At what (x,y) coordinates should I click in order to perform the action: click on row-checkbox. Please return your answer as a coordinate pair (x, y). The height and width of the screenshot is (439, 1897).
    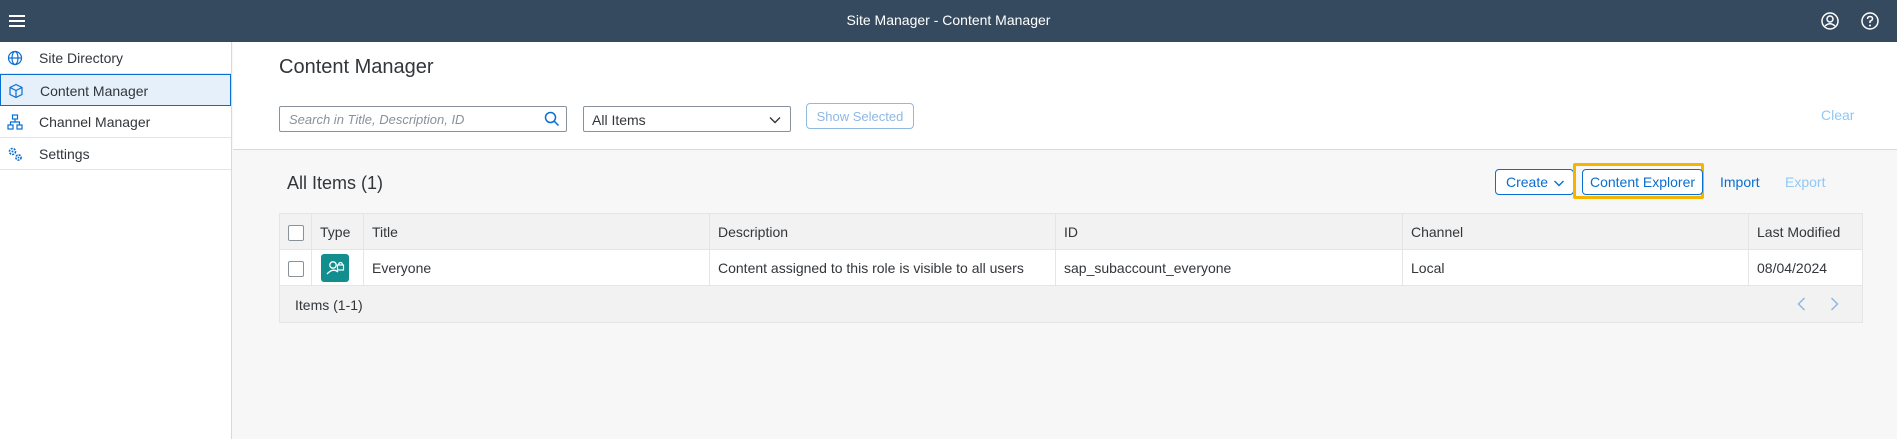
    Looking at the image, I should click on (296, 269).